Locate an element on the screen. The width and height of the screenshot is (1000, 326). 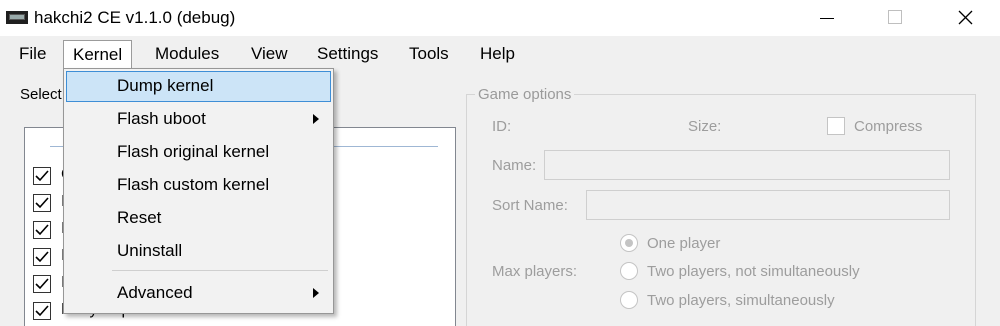
compress-checkbox is located at coordinates (836, 126).